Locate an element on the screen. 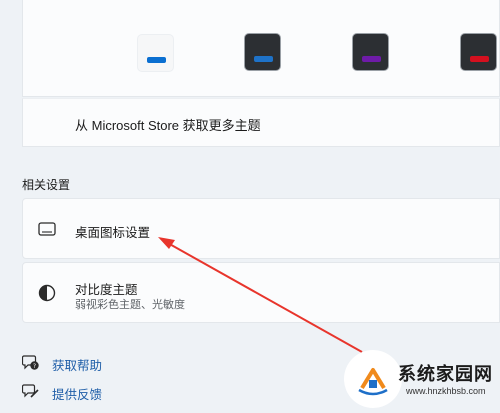 This screenshot has width=500, height=413. watermark-text: 系统家园网 is located at coordinates (445, 374).